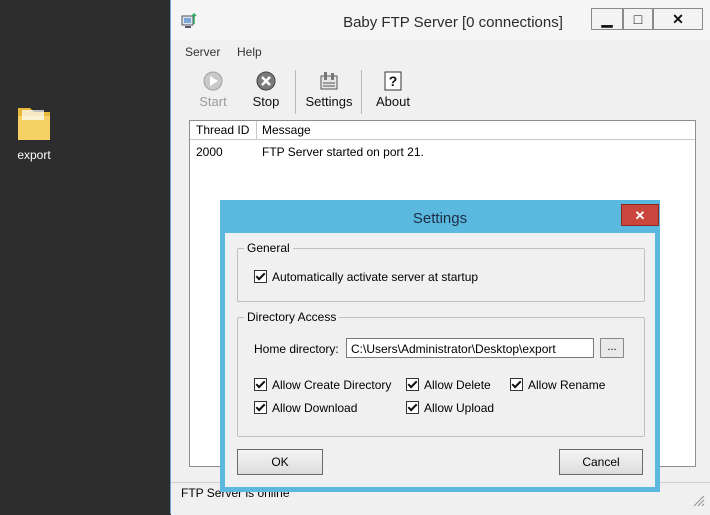 The width and height of the screenshot is (710, 515). What do you see at coordinates (607, 19) in the screenshot?
I see `minimize-button: ▁` at bounding box center [607, 19].